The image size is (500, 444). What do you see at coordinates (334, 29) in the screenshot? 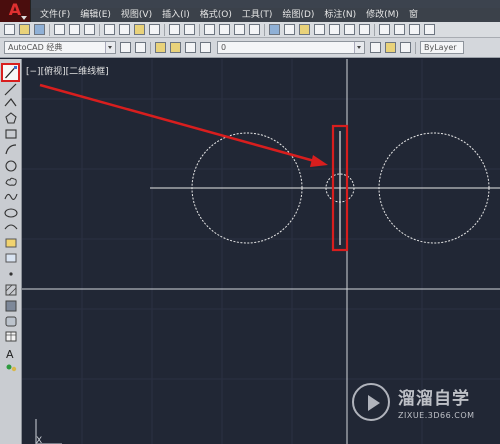
I see `markup-icon` at bounding box center [334, 29].